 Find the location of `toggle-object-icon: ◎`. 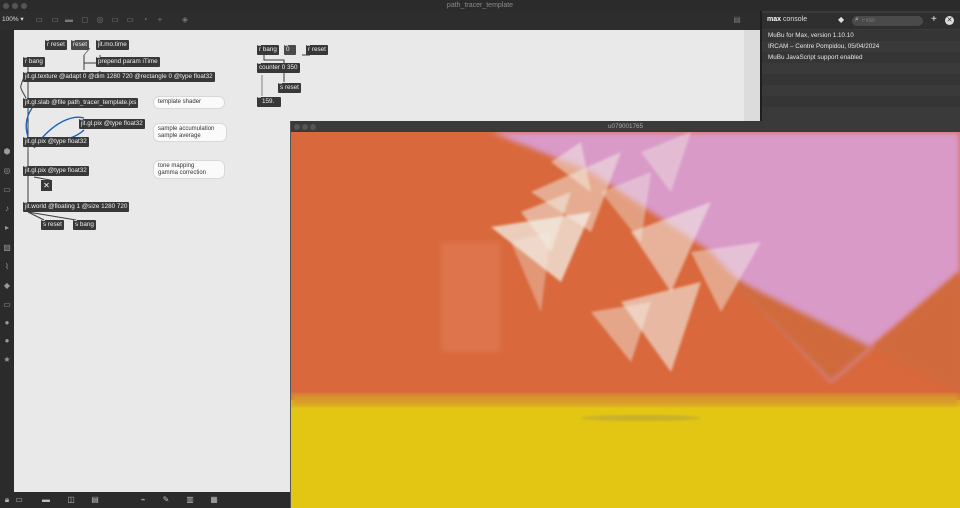

toggle-object-icon: ◎ is located at coordinates (100, 20).